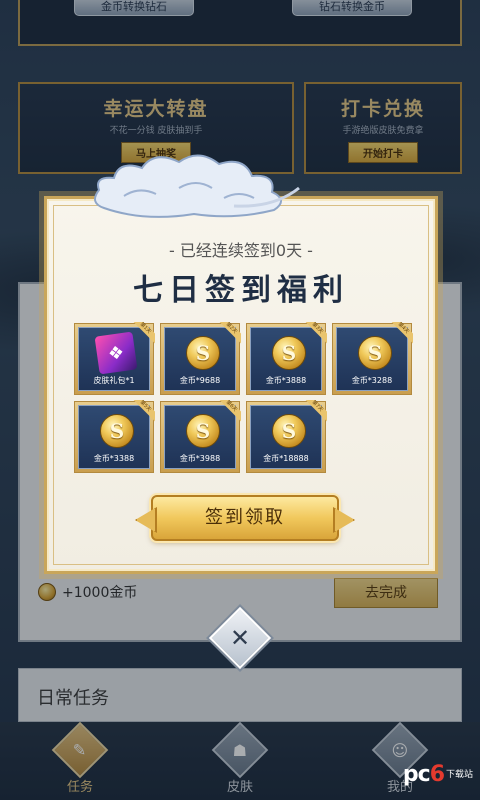 This screenshot has height=800, width=480. What do you see at coordinates (286, 458) in the screenshot?
I see `reward-label: 金币*18888` at bounding box center [286, 458].